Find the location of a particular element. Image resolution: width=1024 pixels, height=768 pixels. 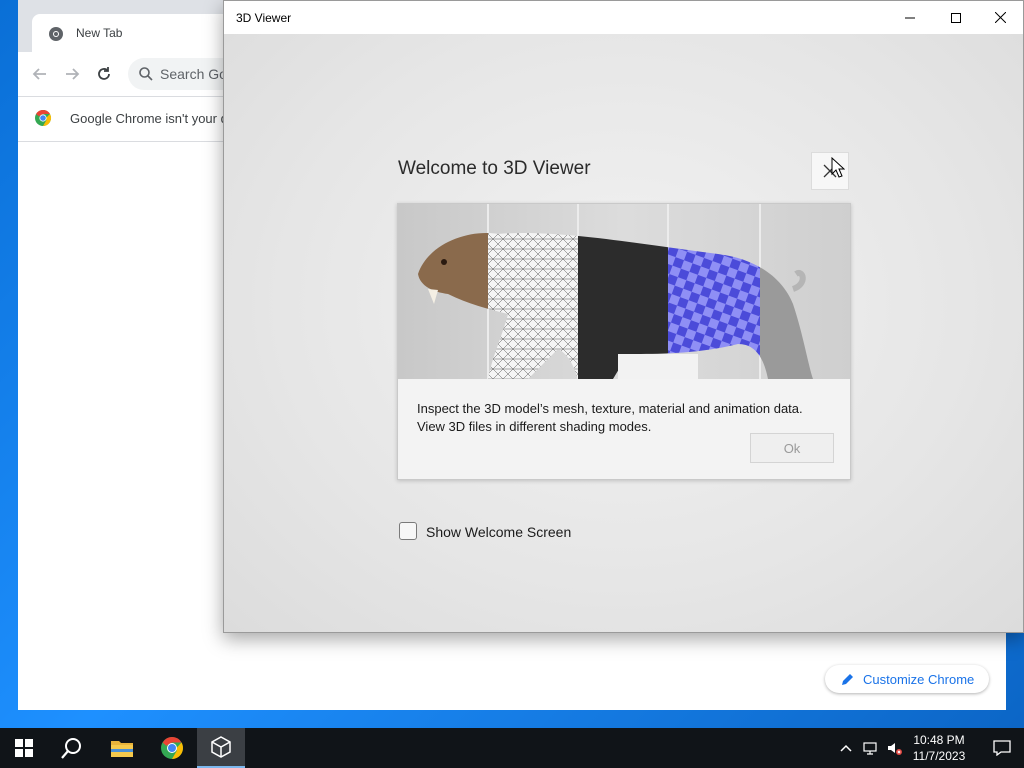

clock-time: 10:48 PM is located at coordinates (939, 740).